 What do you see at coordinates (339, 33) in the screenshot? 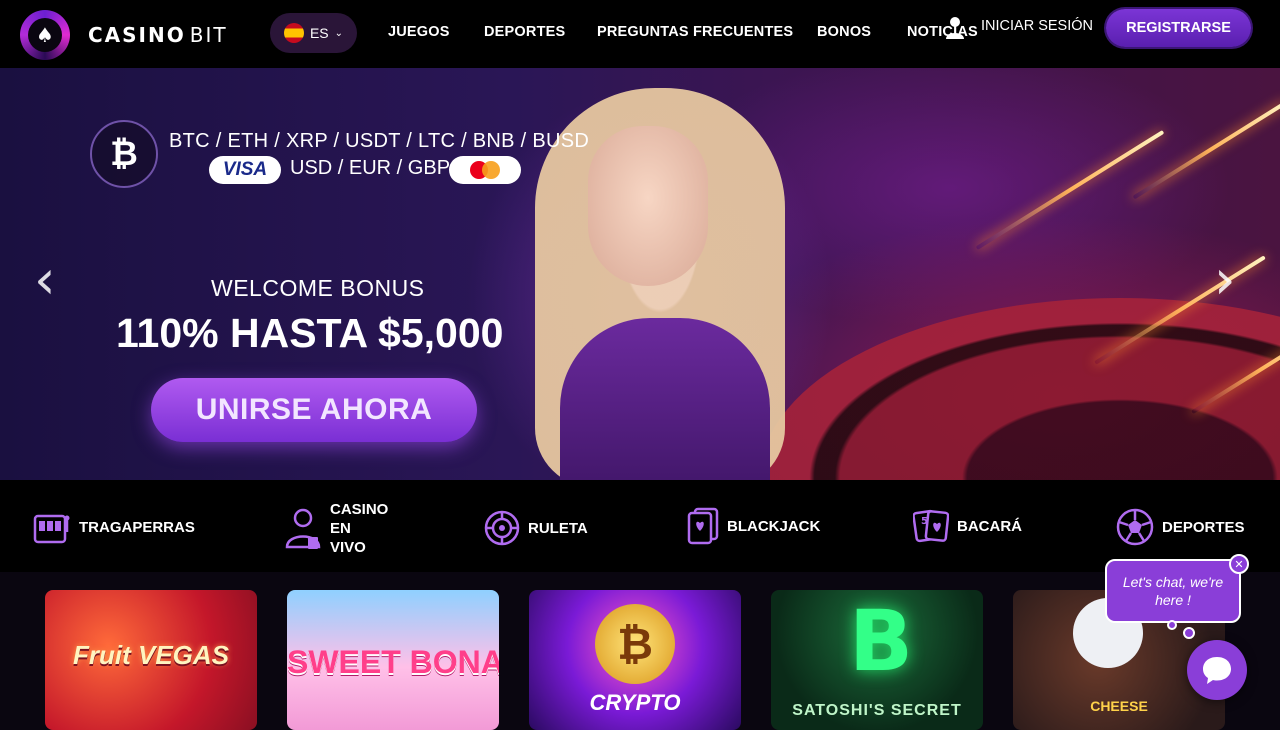
I see `chevron-down-icon: ⌄` at bounding box center [339, 33].